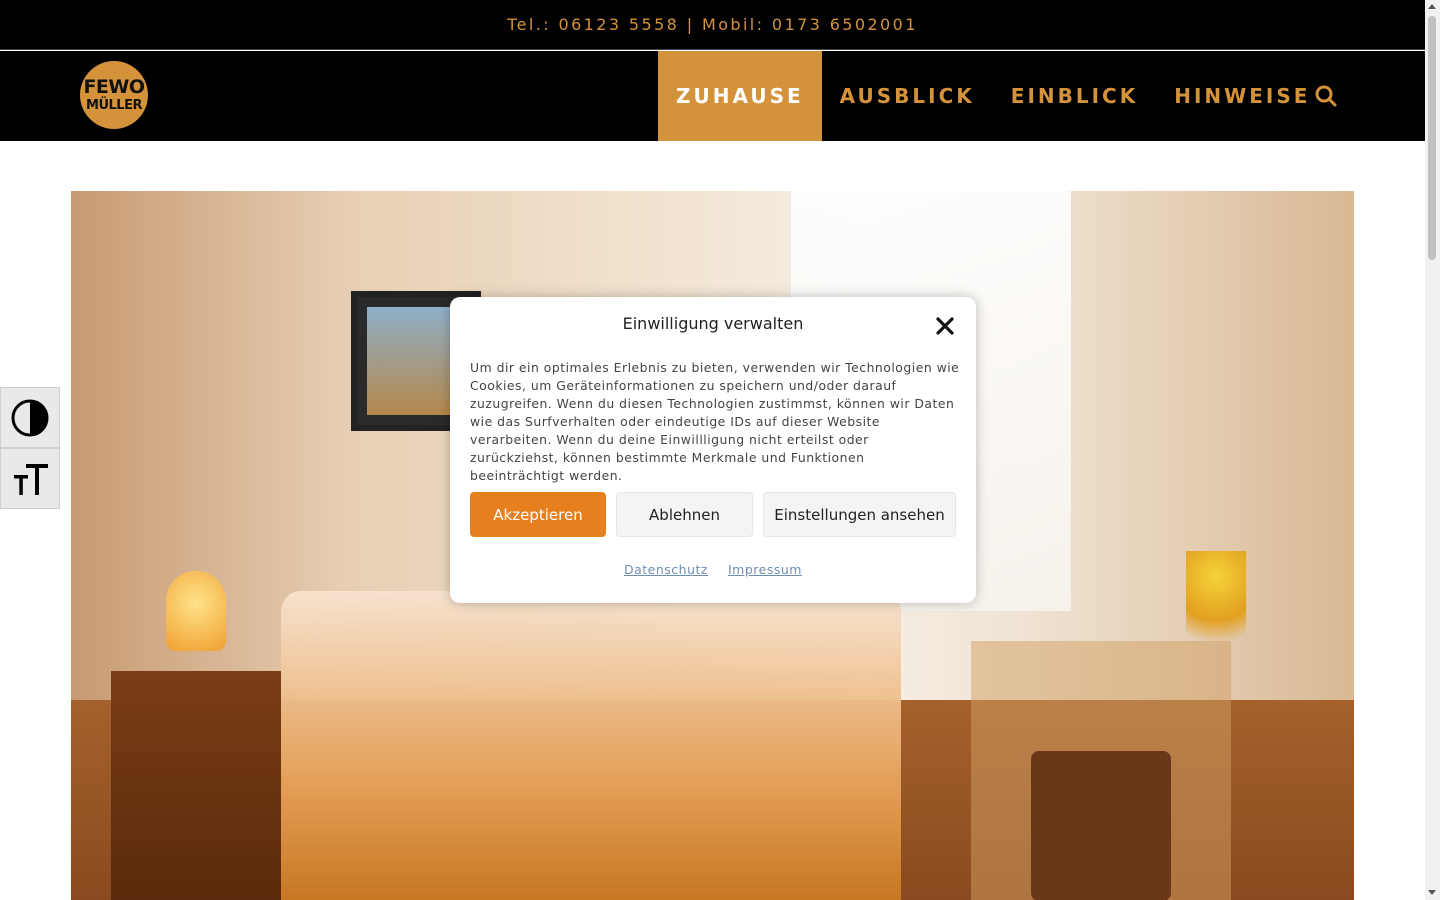 This screenshot has height=900, width=1440. I want to click on site-logo: FEWO MÜLLER, so click(114, 95).